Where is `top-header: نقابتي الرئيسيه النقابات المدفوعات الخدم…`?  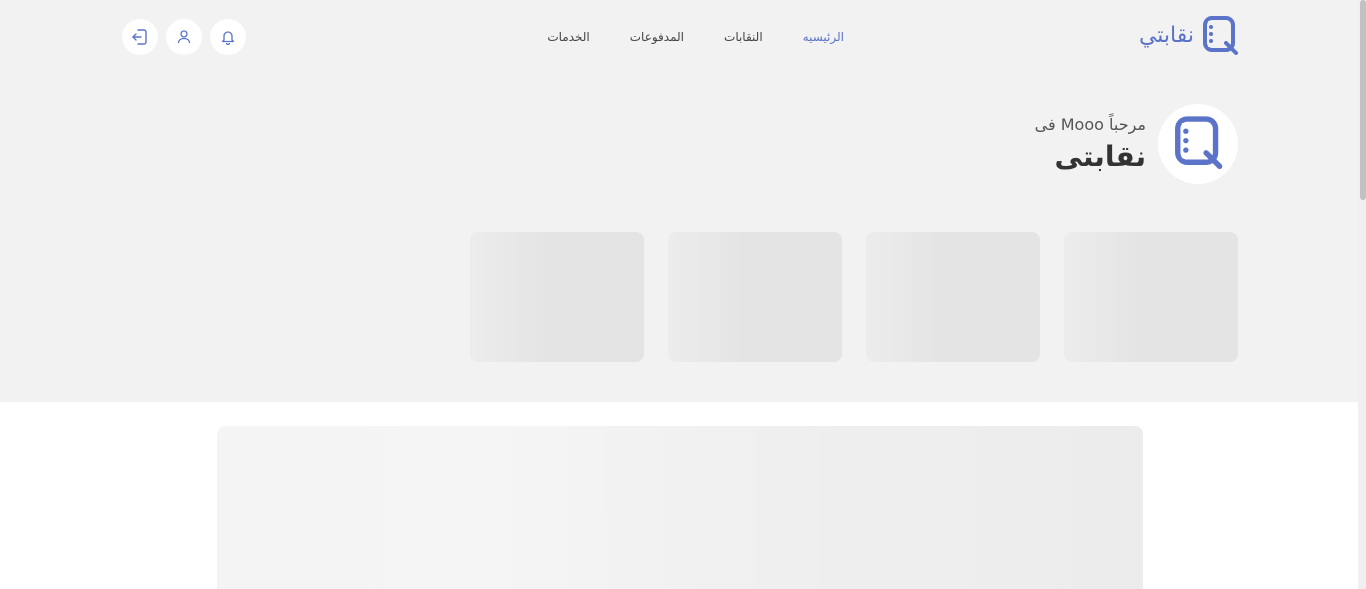
top-header: نقابتي الرئيسيه النقابات المدفوعات الخدم… is located at coordinates (679, 38).